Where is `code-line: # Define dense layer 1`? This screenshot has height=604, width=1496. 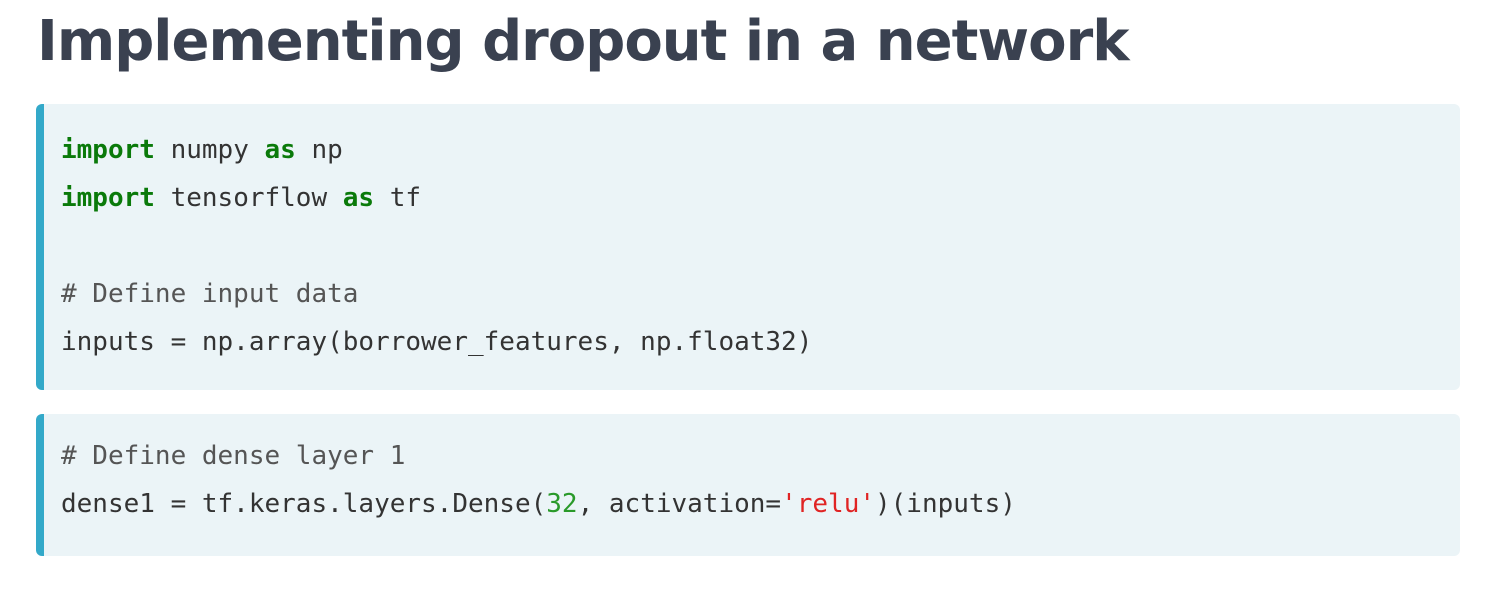
code-line: # Define dense layer 1 is located at coordinates (760, 456).